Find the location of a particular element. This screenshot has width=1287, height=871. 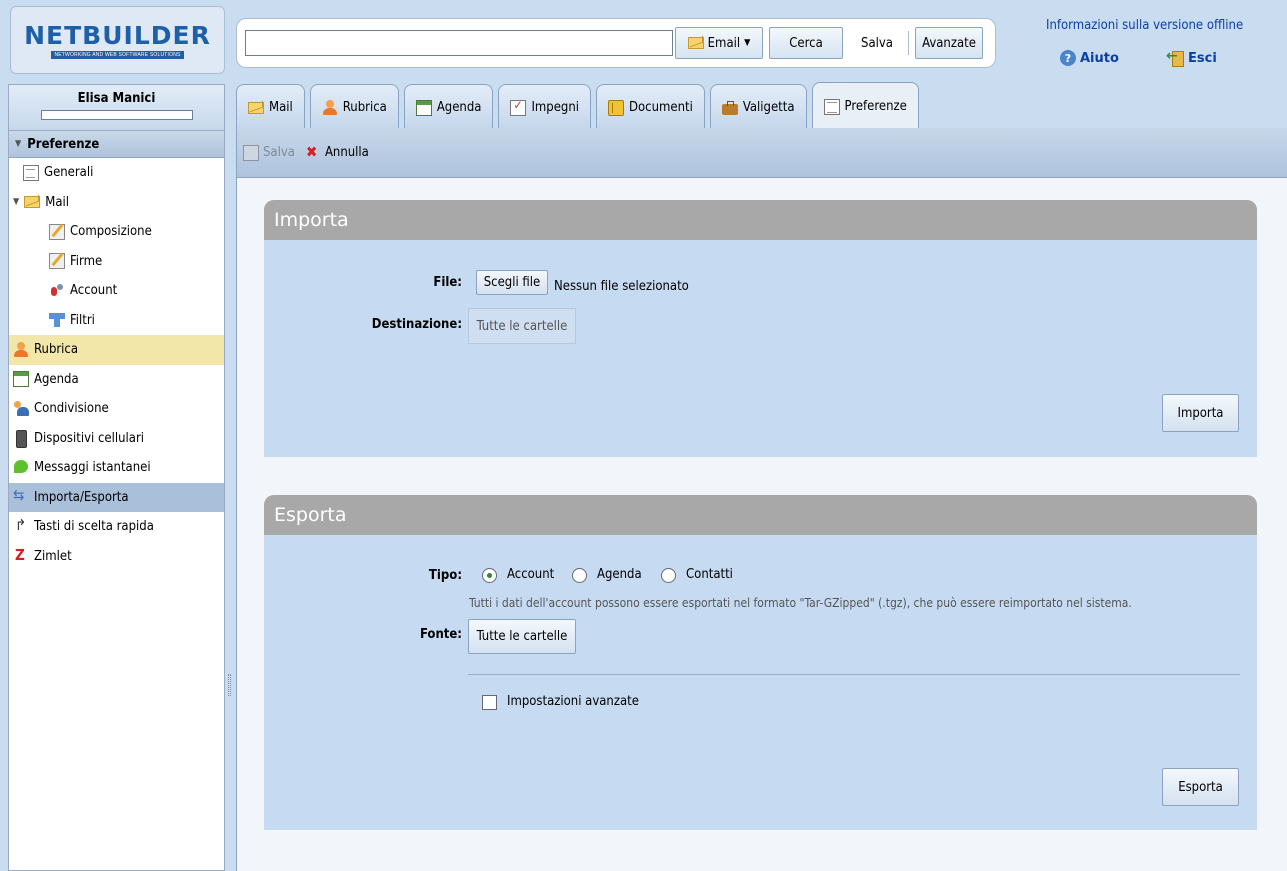

type-option-contatti: Contatti is located at coordinates (709, 574).